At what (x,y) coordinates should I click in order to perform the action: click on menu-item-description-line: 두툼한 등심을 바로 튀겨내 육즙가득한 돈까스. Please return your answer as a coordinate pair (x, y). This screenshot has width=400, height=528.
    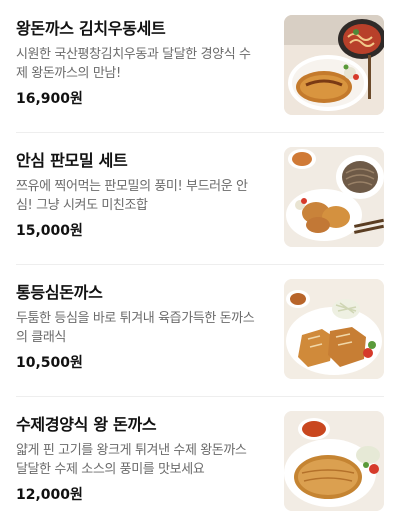
    Looking at the image, I should click on (135, 318).